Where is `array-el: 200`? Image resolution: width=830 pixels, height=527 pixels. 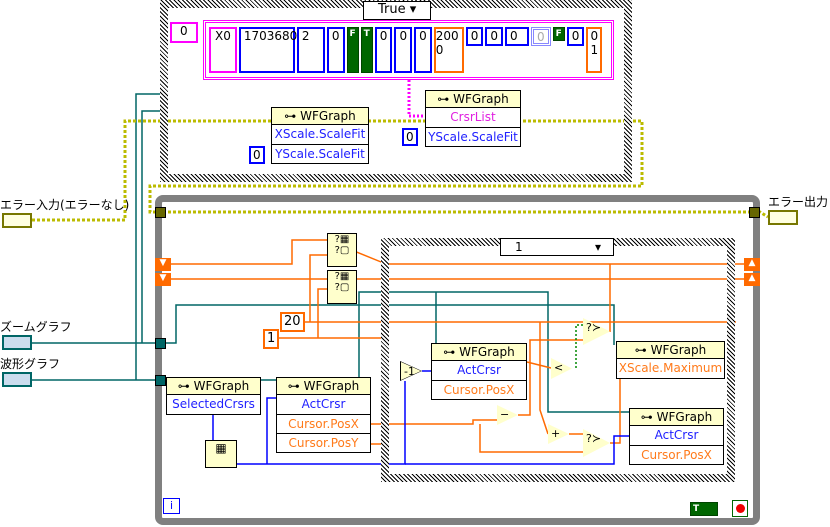
array-el: 200 is located at coordinates (447, 36).